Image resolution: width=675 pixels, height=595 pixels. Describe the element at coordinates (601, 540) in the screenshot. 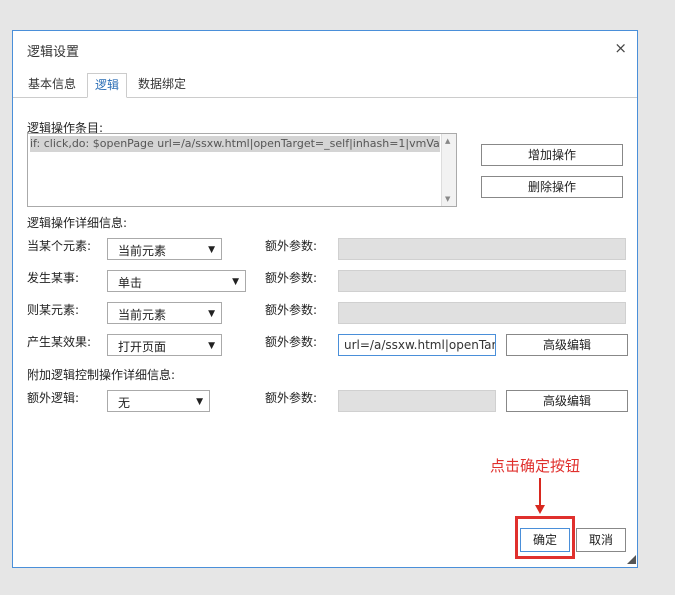

I see `cancel-button: 取消` at that location.